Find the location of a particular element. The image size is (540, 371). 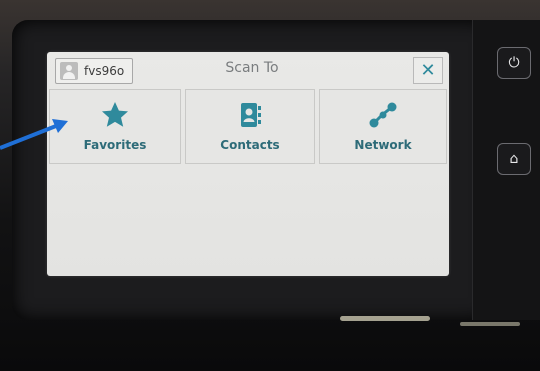

close-button: ✕ is located at coordinates (428, 70).